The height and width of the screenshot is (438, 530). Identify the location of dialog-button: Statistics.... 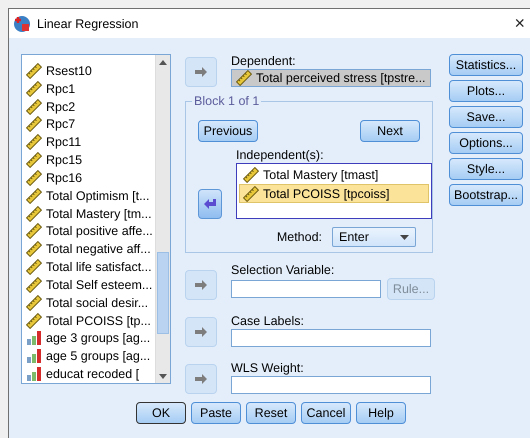
(486, 65).